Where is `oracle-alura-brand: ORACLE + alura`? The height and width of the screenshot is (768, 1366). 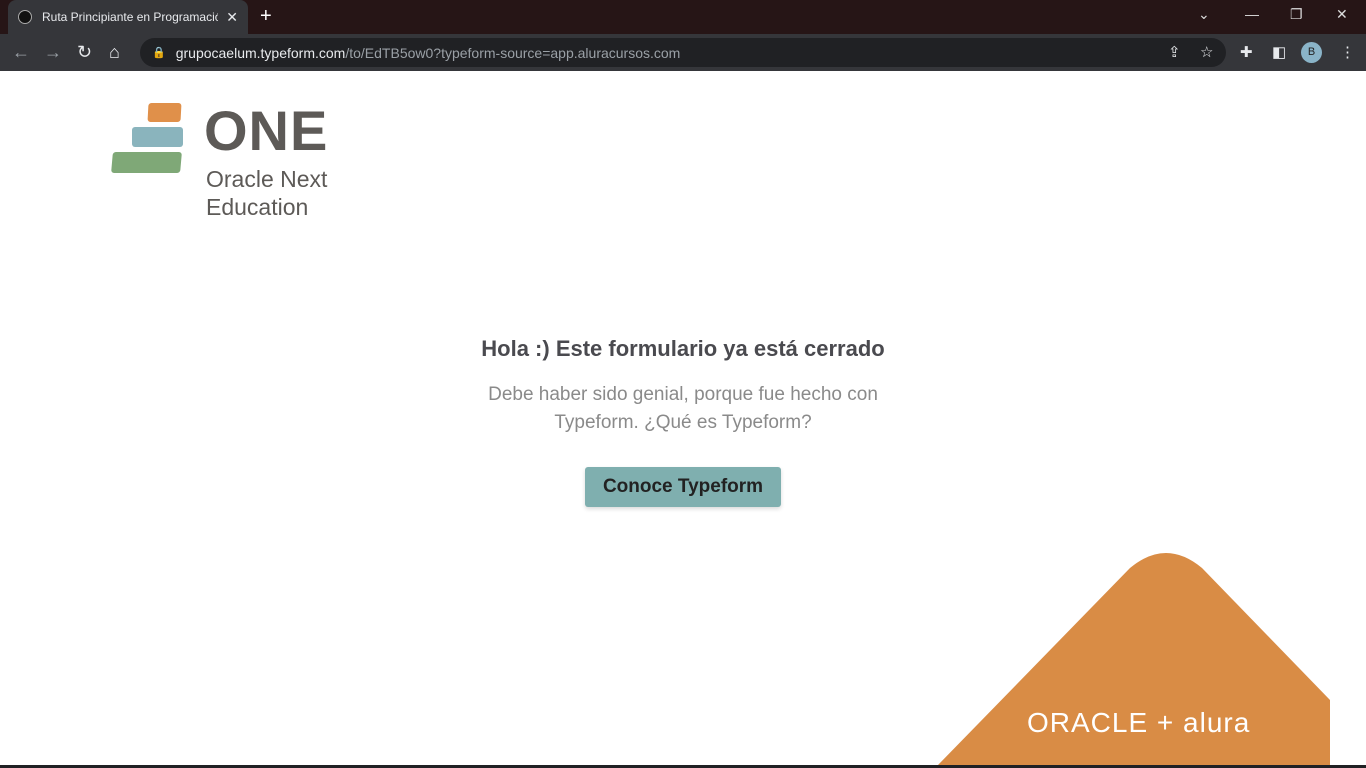
oracle-alura-brand: ORACLE + alura is located at coordinates (1139, 722).